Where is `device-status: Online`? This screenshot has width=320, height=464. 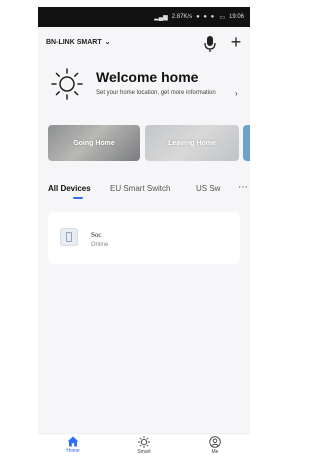
device-status: Online is located at coordinates (100, 245).